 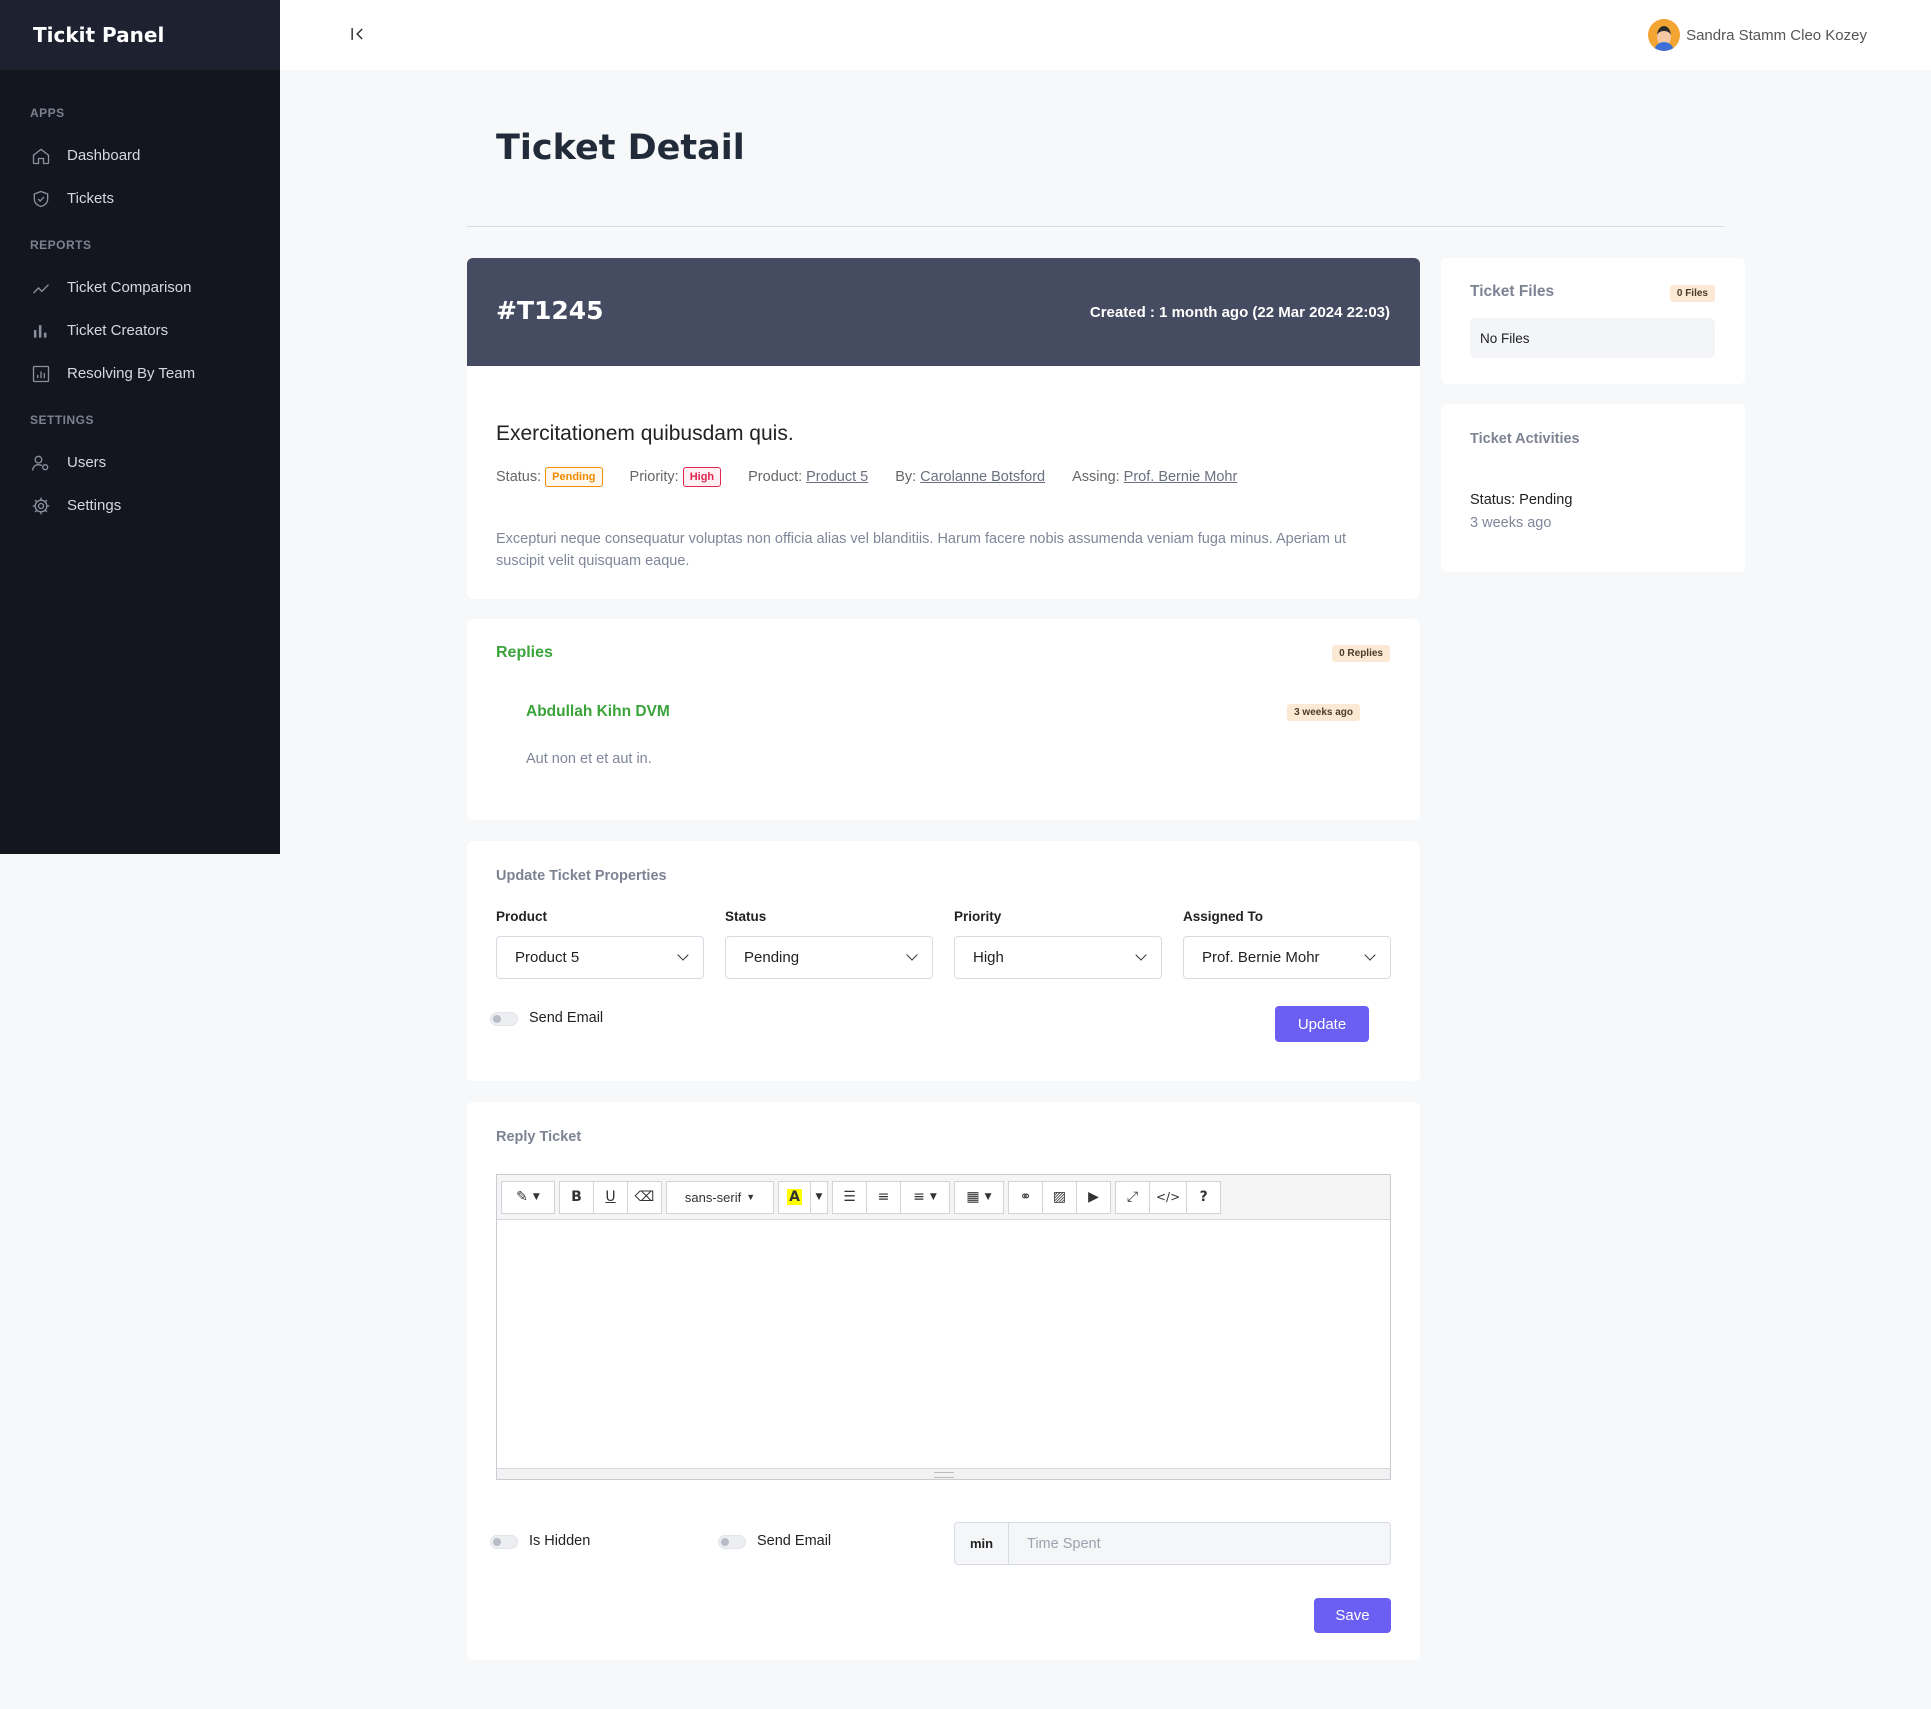 I want to click on sidebar-item-ticket-creators: Ticket Creators, so click(x=140, y=330).